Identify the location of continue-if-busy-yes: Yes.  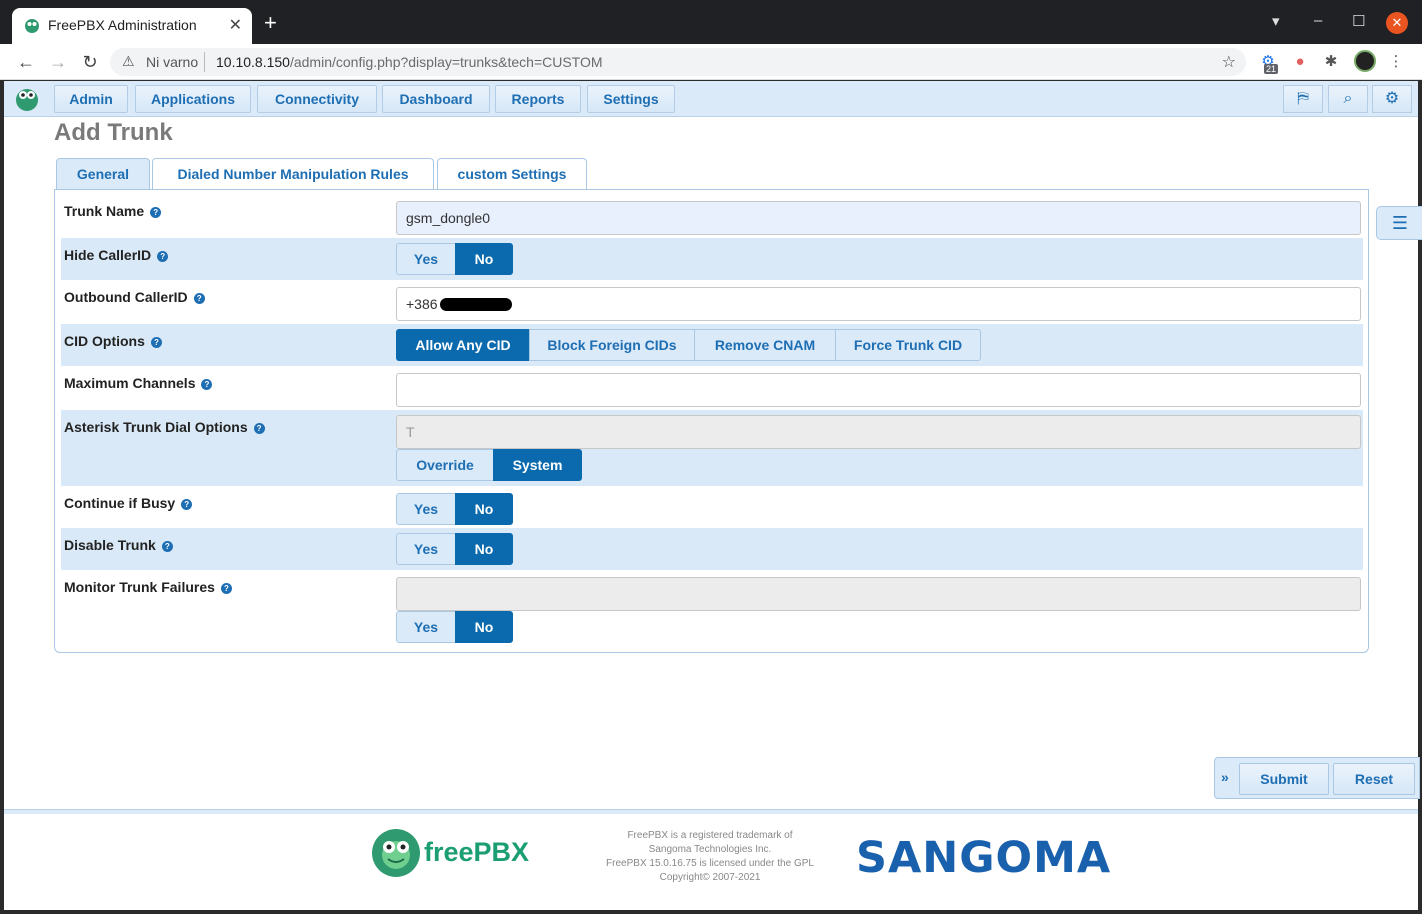
(426, 509).